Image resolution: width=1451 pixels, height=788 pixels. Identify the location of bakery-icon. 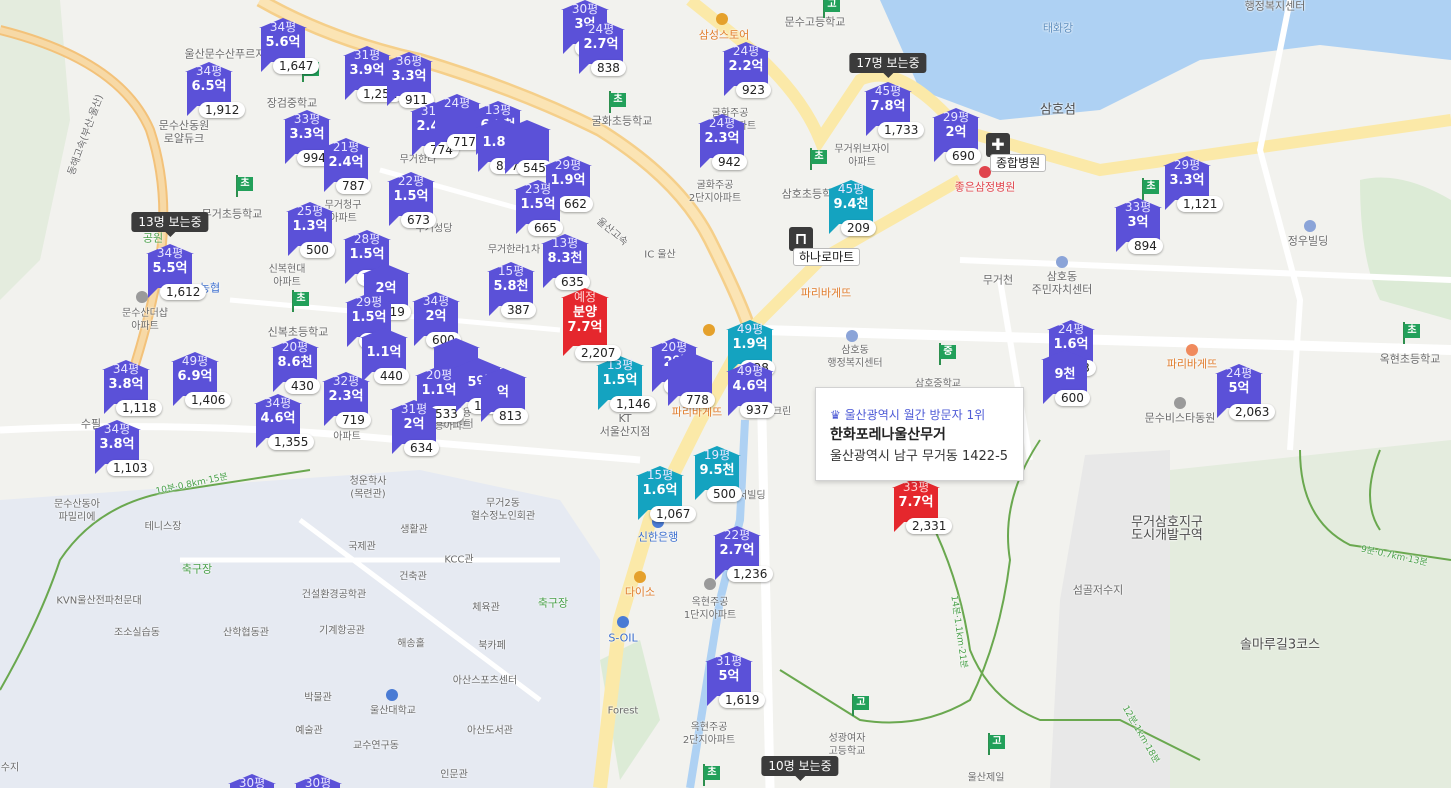
(1192, 350).